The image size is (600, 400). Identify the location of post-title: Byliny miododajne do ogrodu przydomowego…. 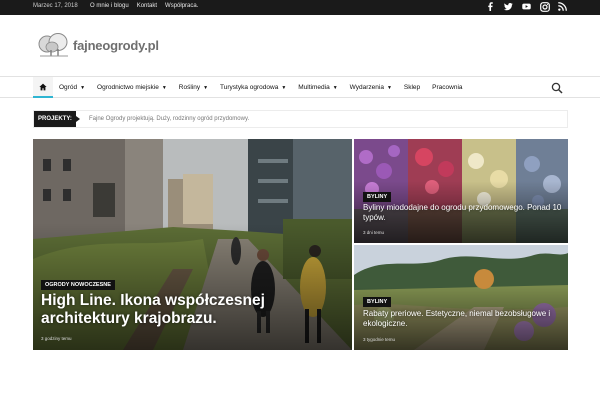
(463, 213).